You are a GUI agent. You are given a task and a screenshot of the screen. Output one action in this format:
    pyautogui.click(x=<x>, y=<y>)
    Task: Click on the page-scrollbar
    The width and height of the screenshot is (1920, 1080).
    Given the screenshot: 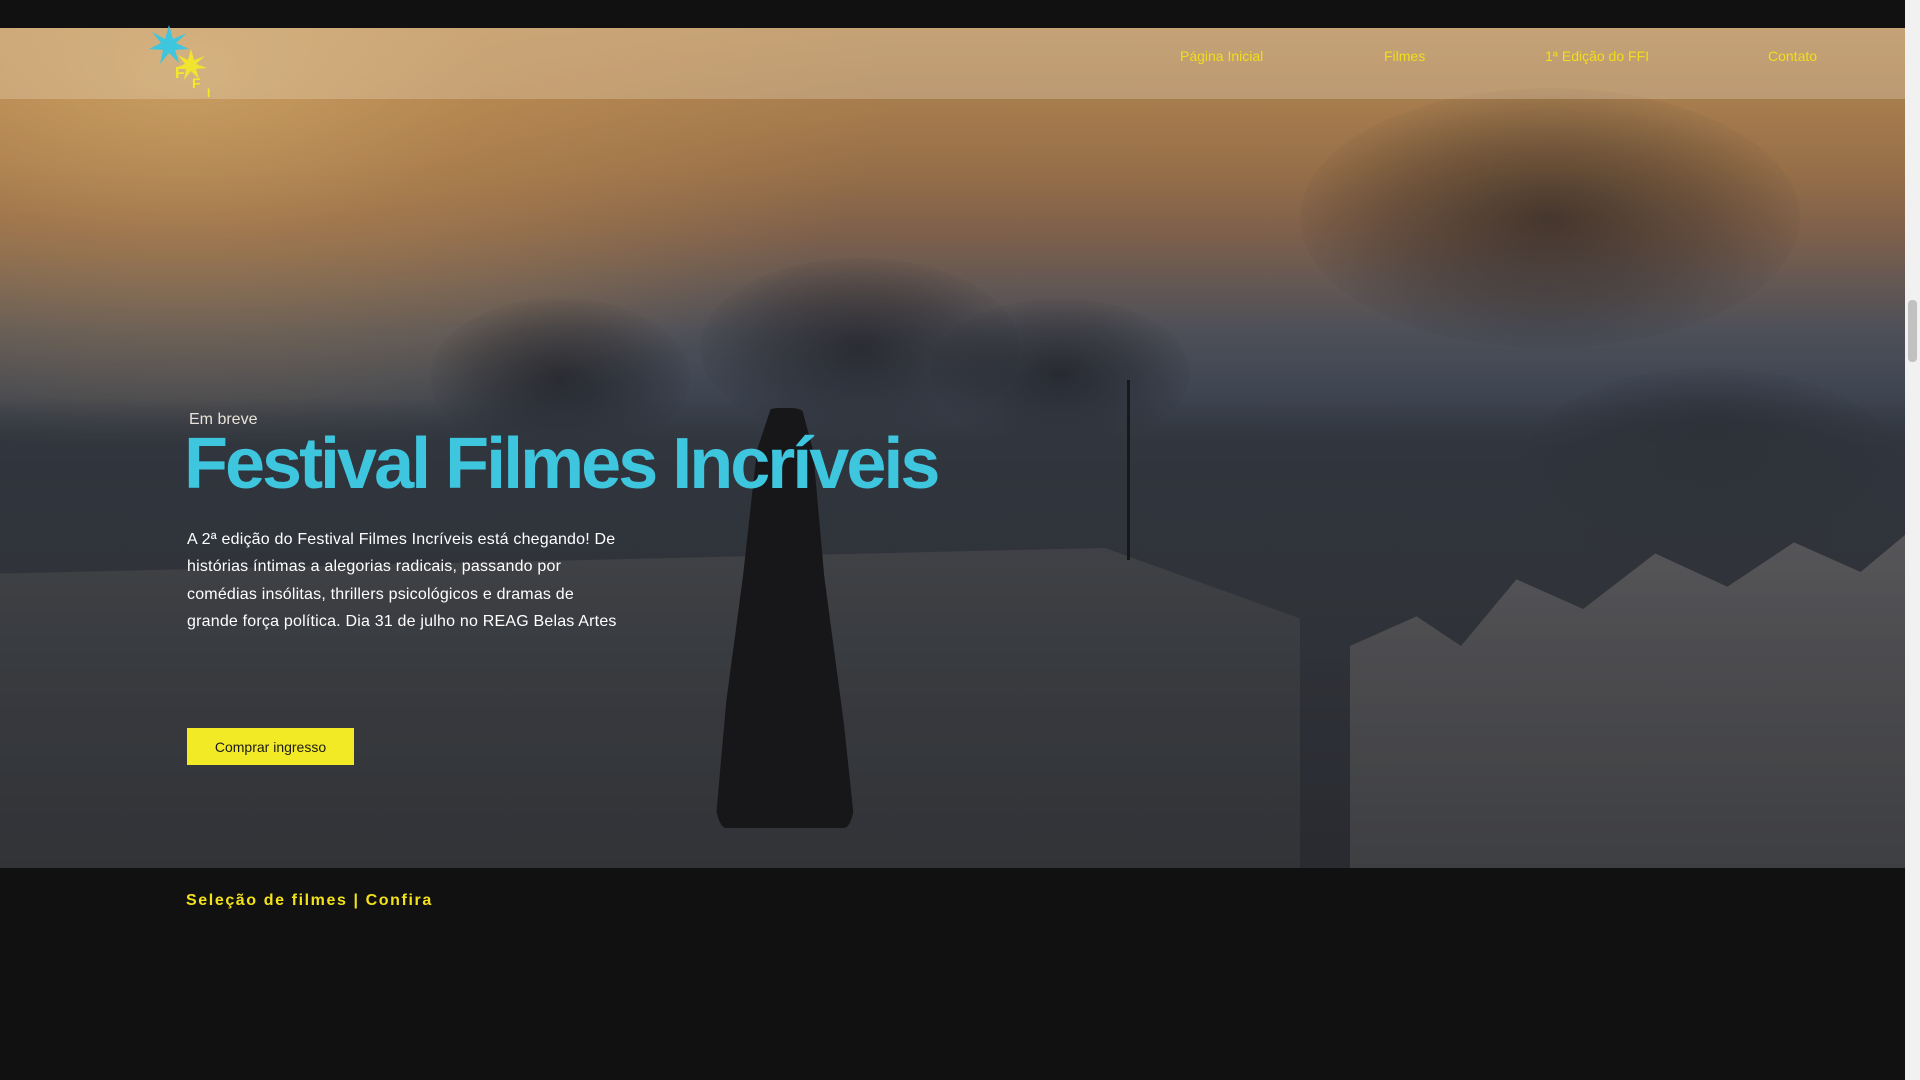 What is the action you would take?
    pyautogui.click(x=1912, y=540)
    